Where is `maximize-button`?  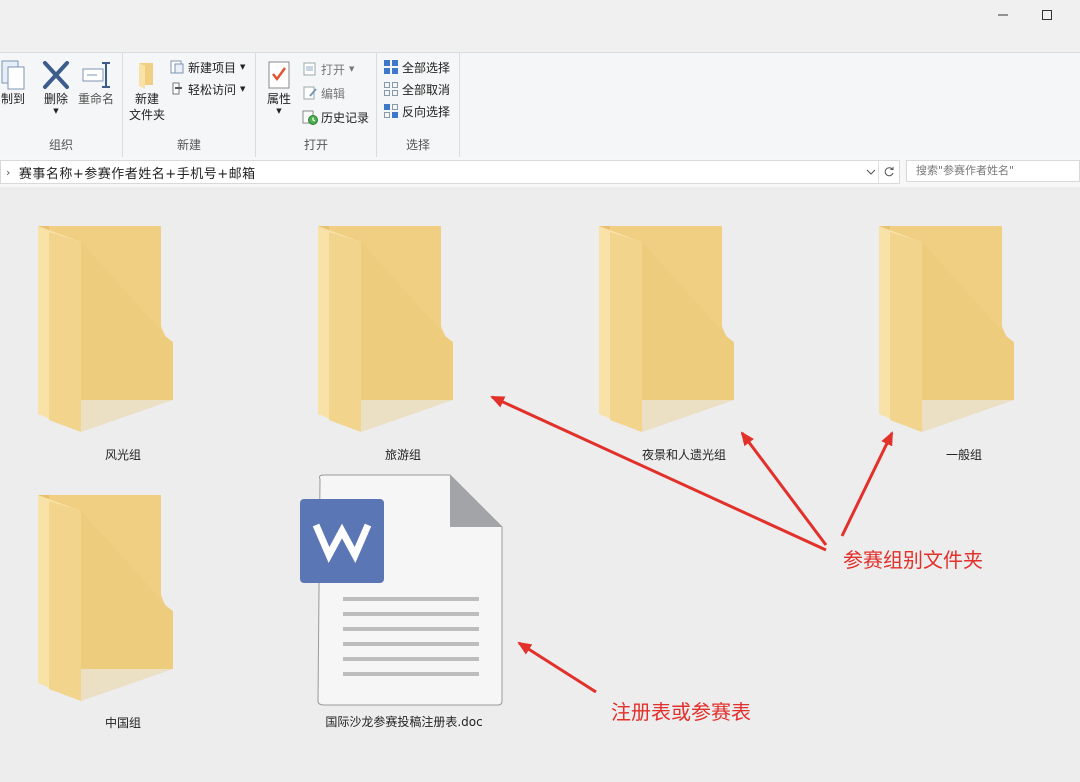
maximize-button is located at coordinates (1047, 15).